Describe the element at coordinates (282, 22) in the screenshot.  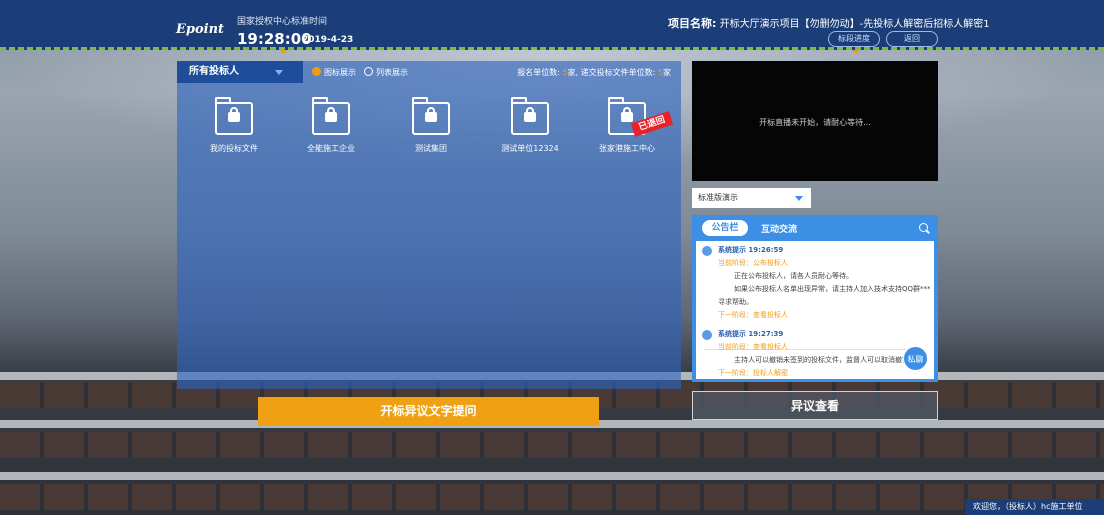
I see `time-source-label: 国家授权中心标准时间` at that location.